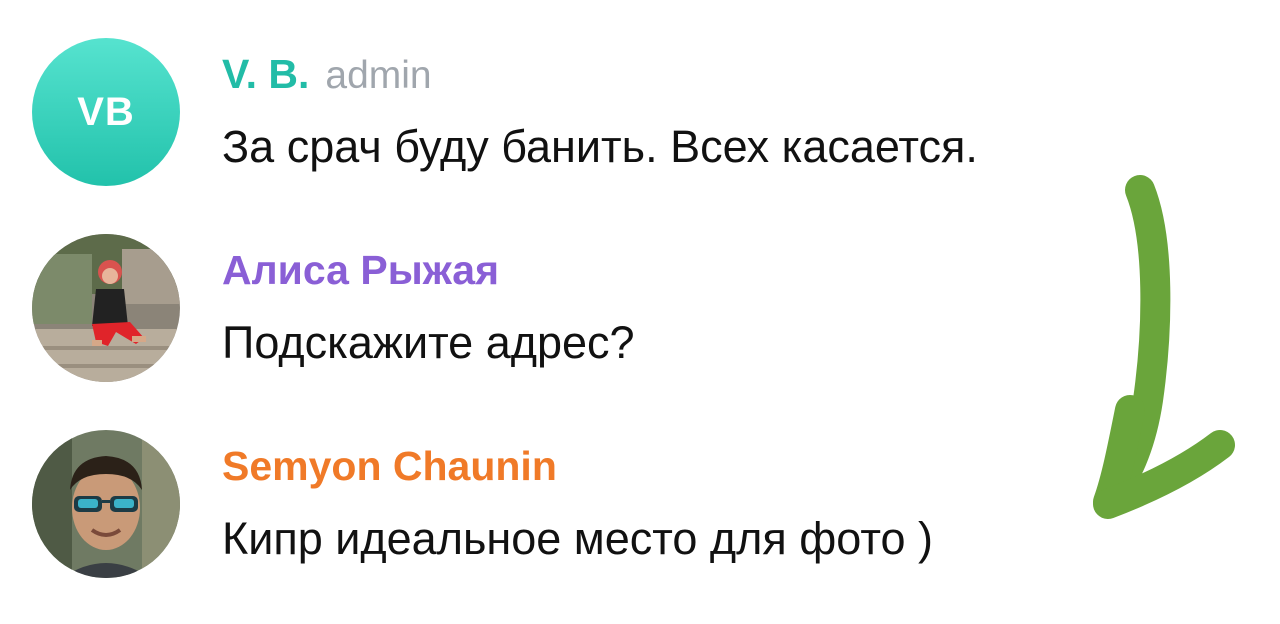 The image size is (1280, 624). I want to click on message-header: Semyon Chaunin, so click(389, 466).